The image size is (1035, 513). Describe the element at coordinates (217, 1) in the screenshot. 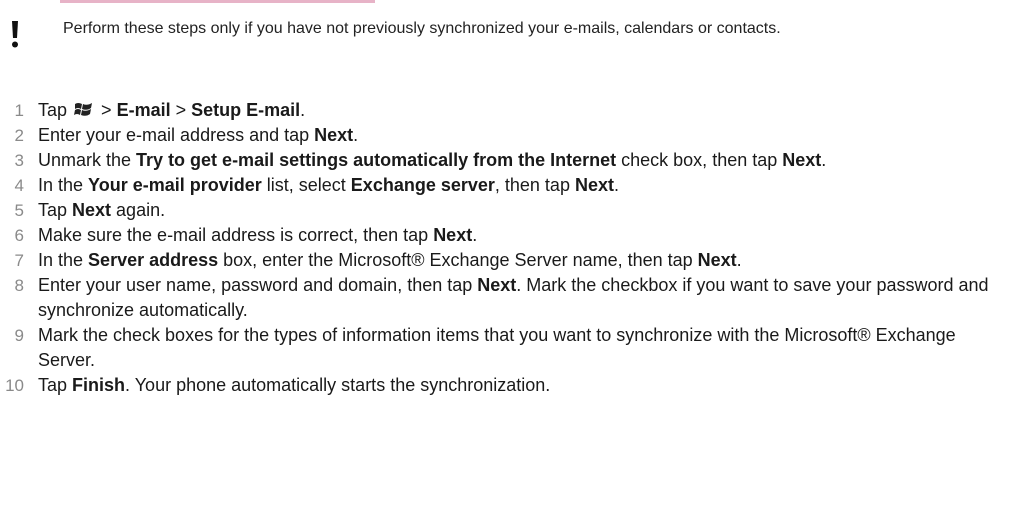

I see `heading-sliver` at that location.